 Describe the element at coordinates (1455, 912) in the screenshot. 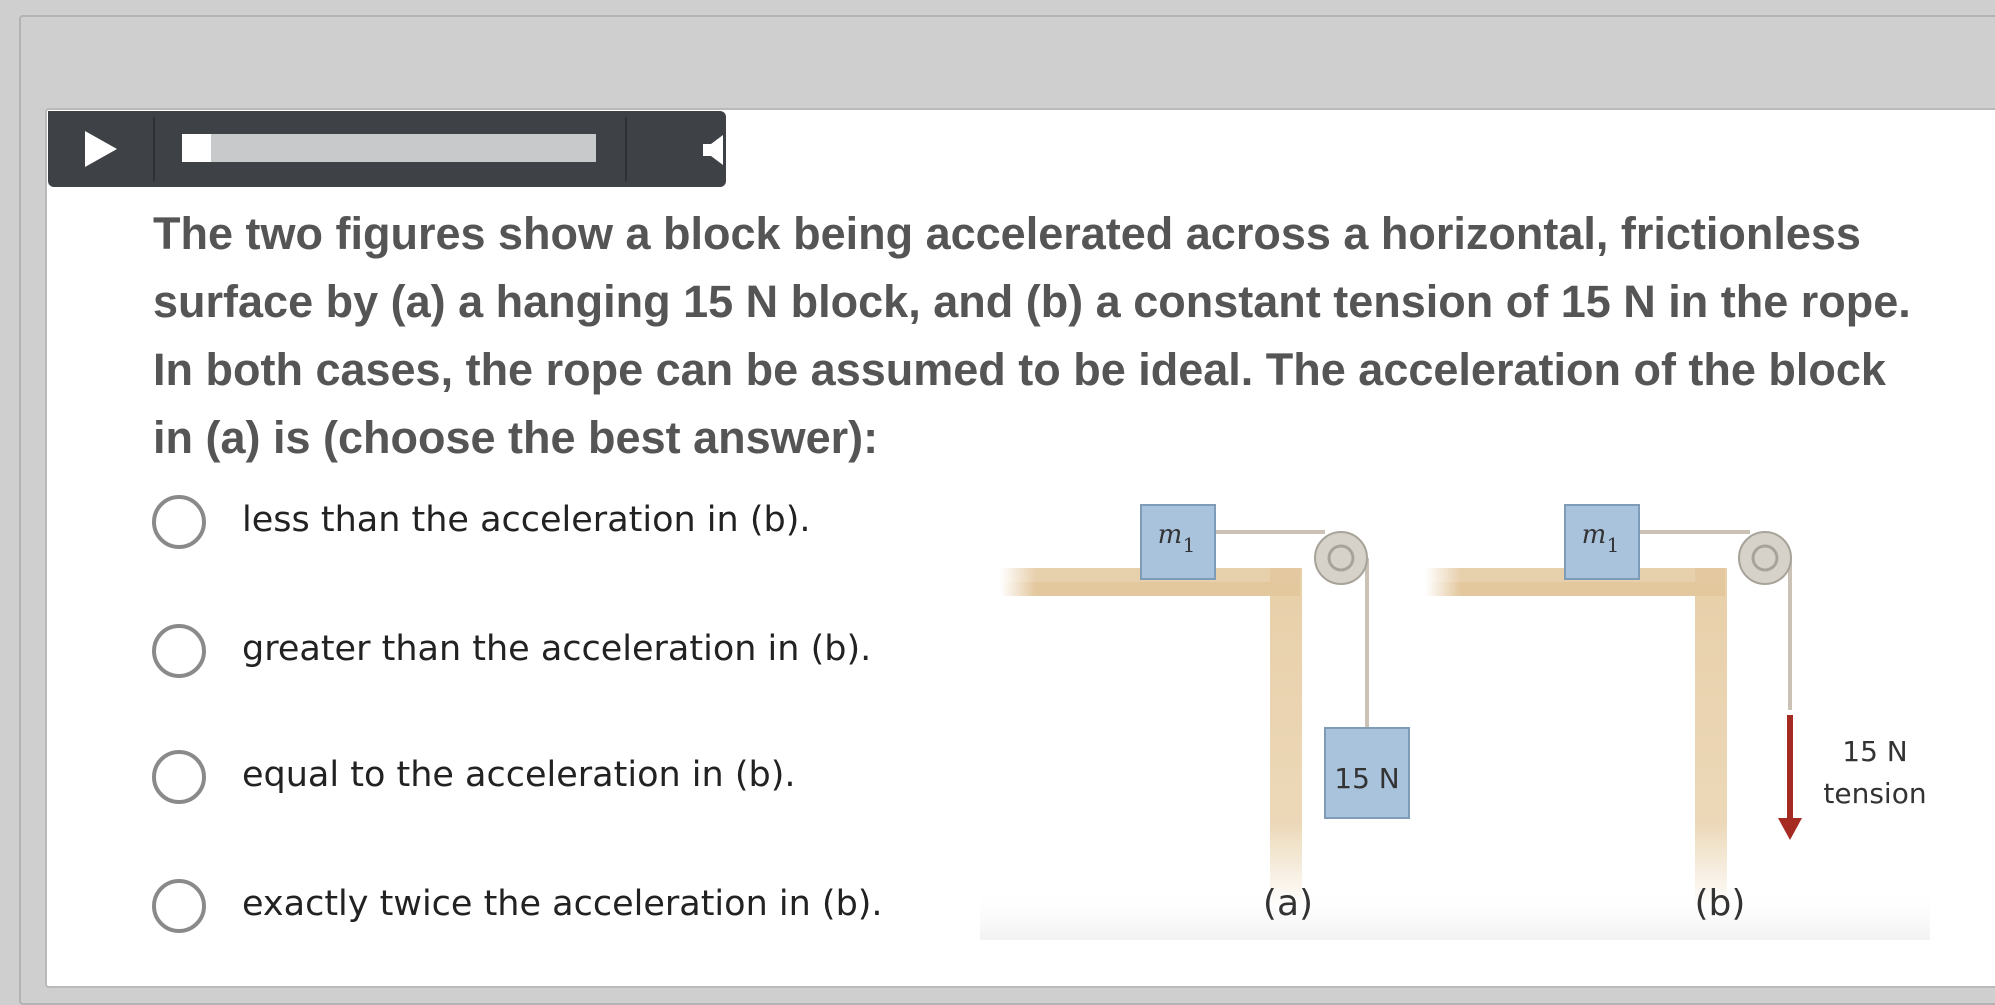

I see `figure-floor` at that location.